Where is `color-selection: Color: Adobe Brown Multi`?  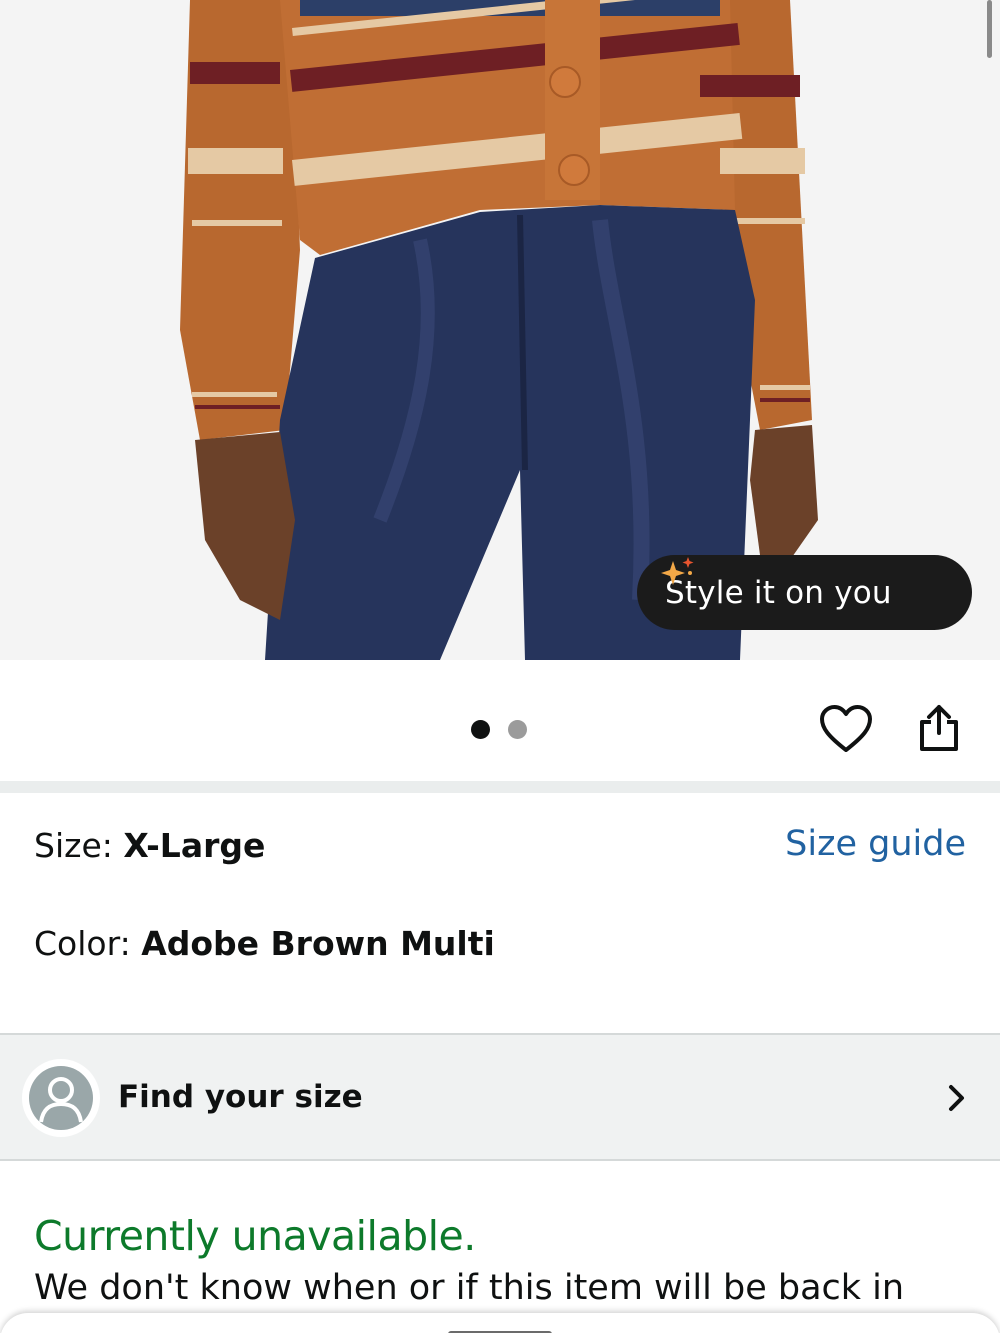
color-selection: Color: Adobe Brown Multi is located at coordinates (264, 943).